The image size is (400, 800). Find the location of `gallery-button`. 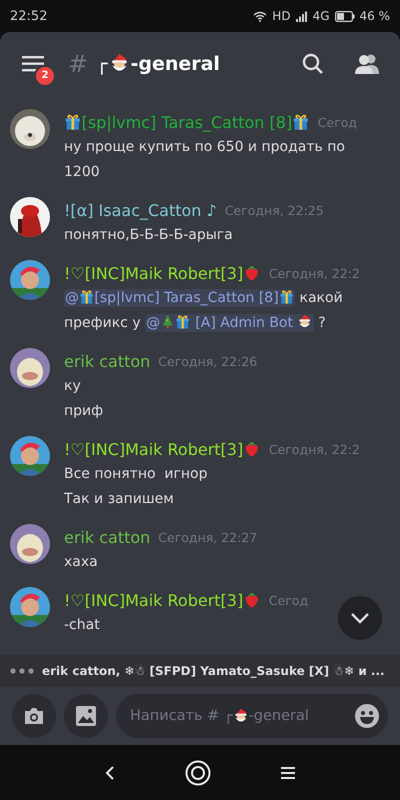

gallery-button is located at coordinates (86, 716).